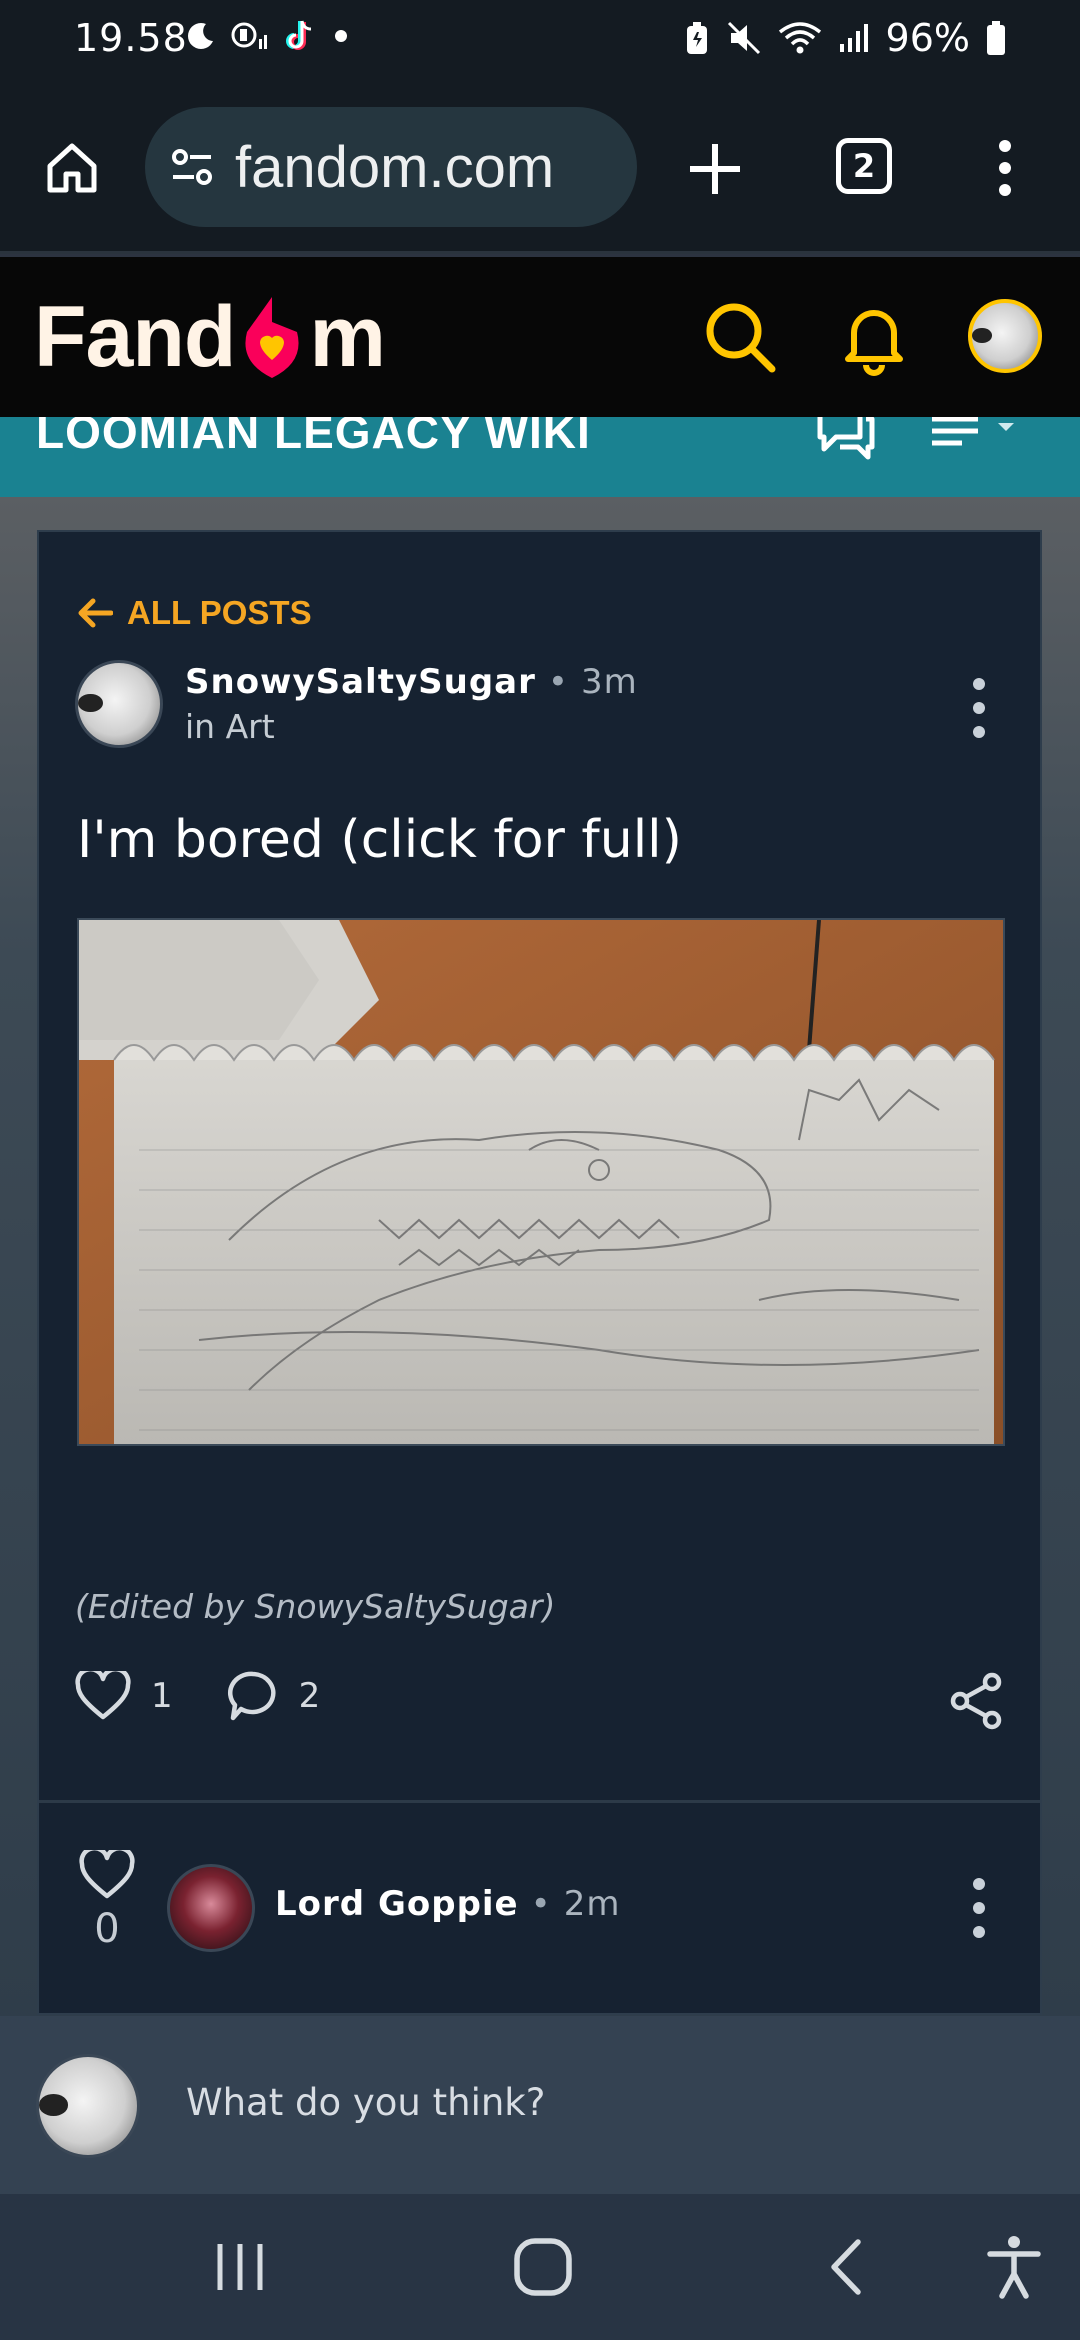 This screenshot has height=2340, width=1080. I want to click on moon-icon, so click(200, 36).